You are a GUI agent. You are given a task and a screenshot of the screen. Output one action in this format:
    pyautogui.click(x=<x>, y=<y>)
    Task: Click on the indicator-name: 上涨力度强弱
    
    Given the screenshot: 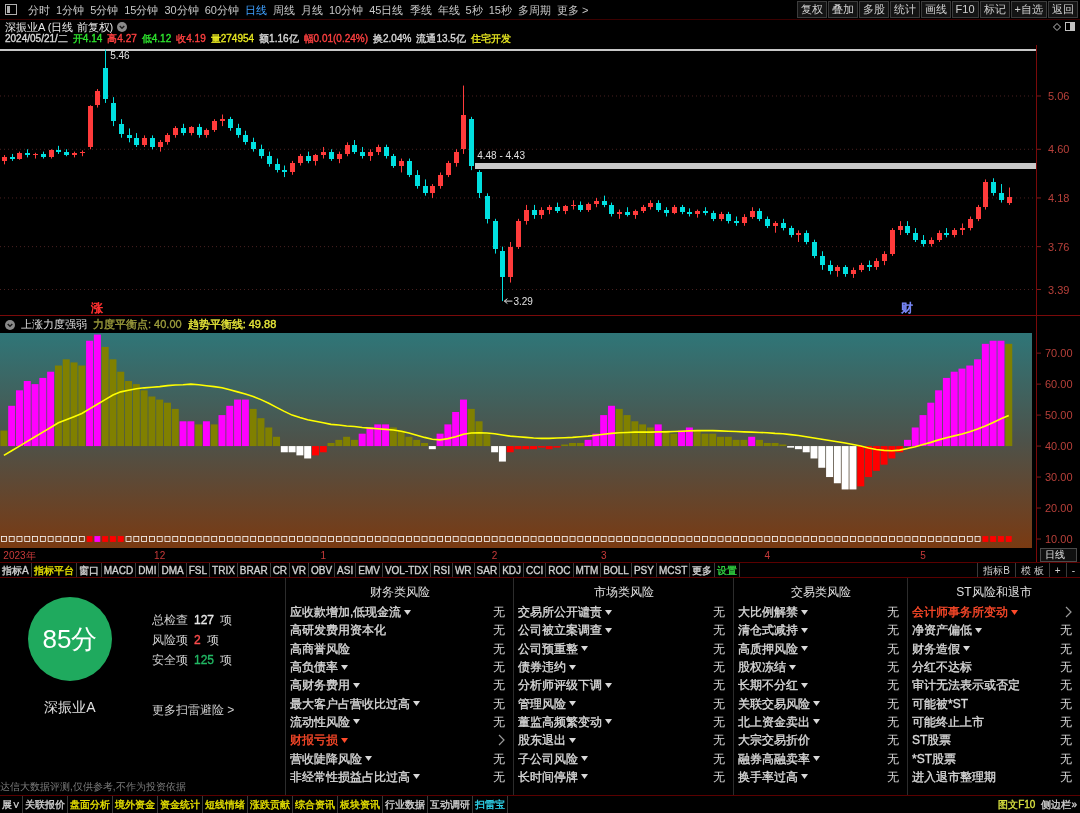 What is the action you would take?
    pyautogui.click(x=54, y=325)
    